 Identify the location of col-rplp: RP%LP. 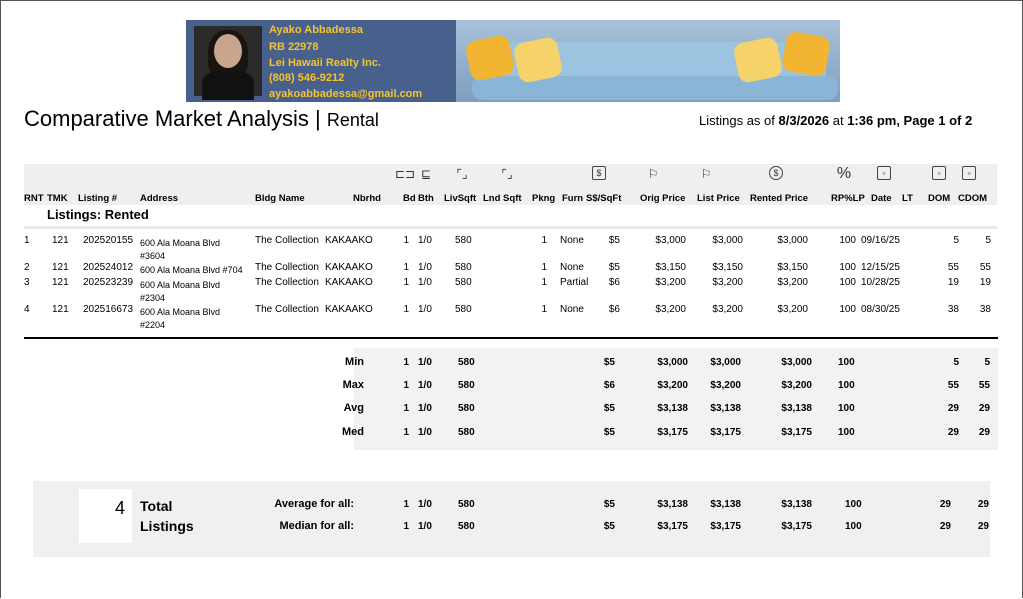
(848, 198).